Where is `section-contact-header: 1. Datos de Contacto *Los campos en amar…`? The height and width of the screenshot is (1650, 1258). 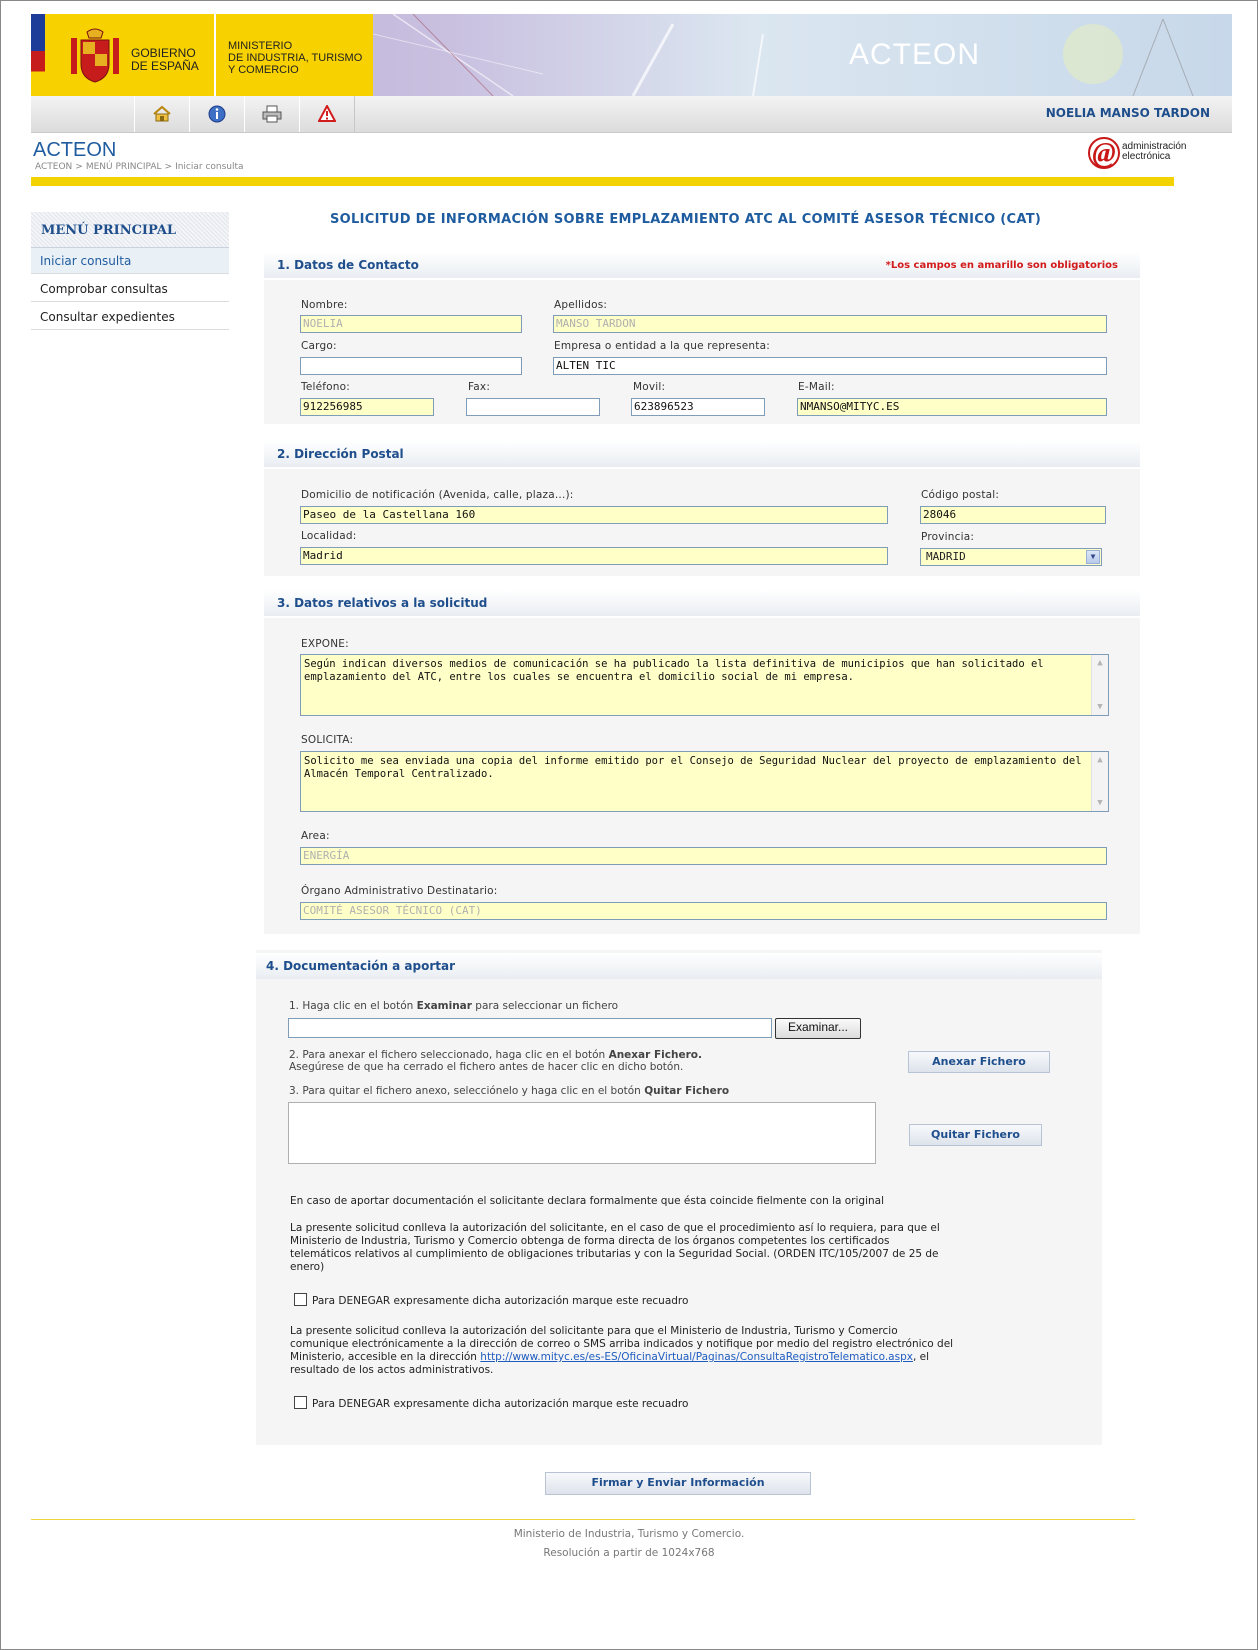
section-contact-header: 1. Datos de Contacto *Los campos en amar… is located at coordinates (702, 265).